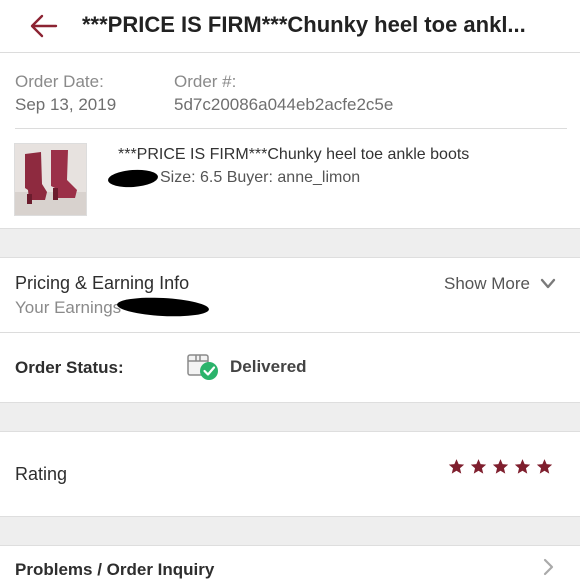 This screenshot has height=582, width=580. I want to click on pricing-title: Pricing & Earning Info, so click(102, 283).